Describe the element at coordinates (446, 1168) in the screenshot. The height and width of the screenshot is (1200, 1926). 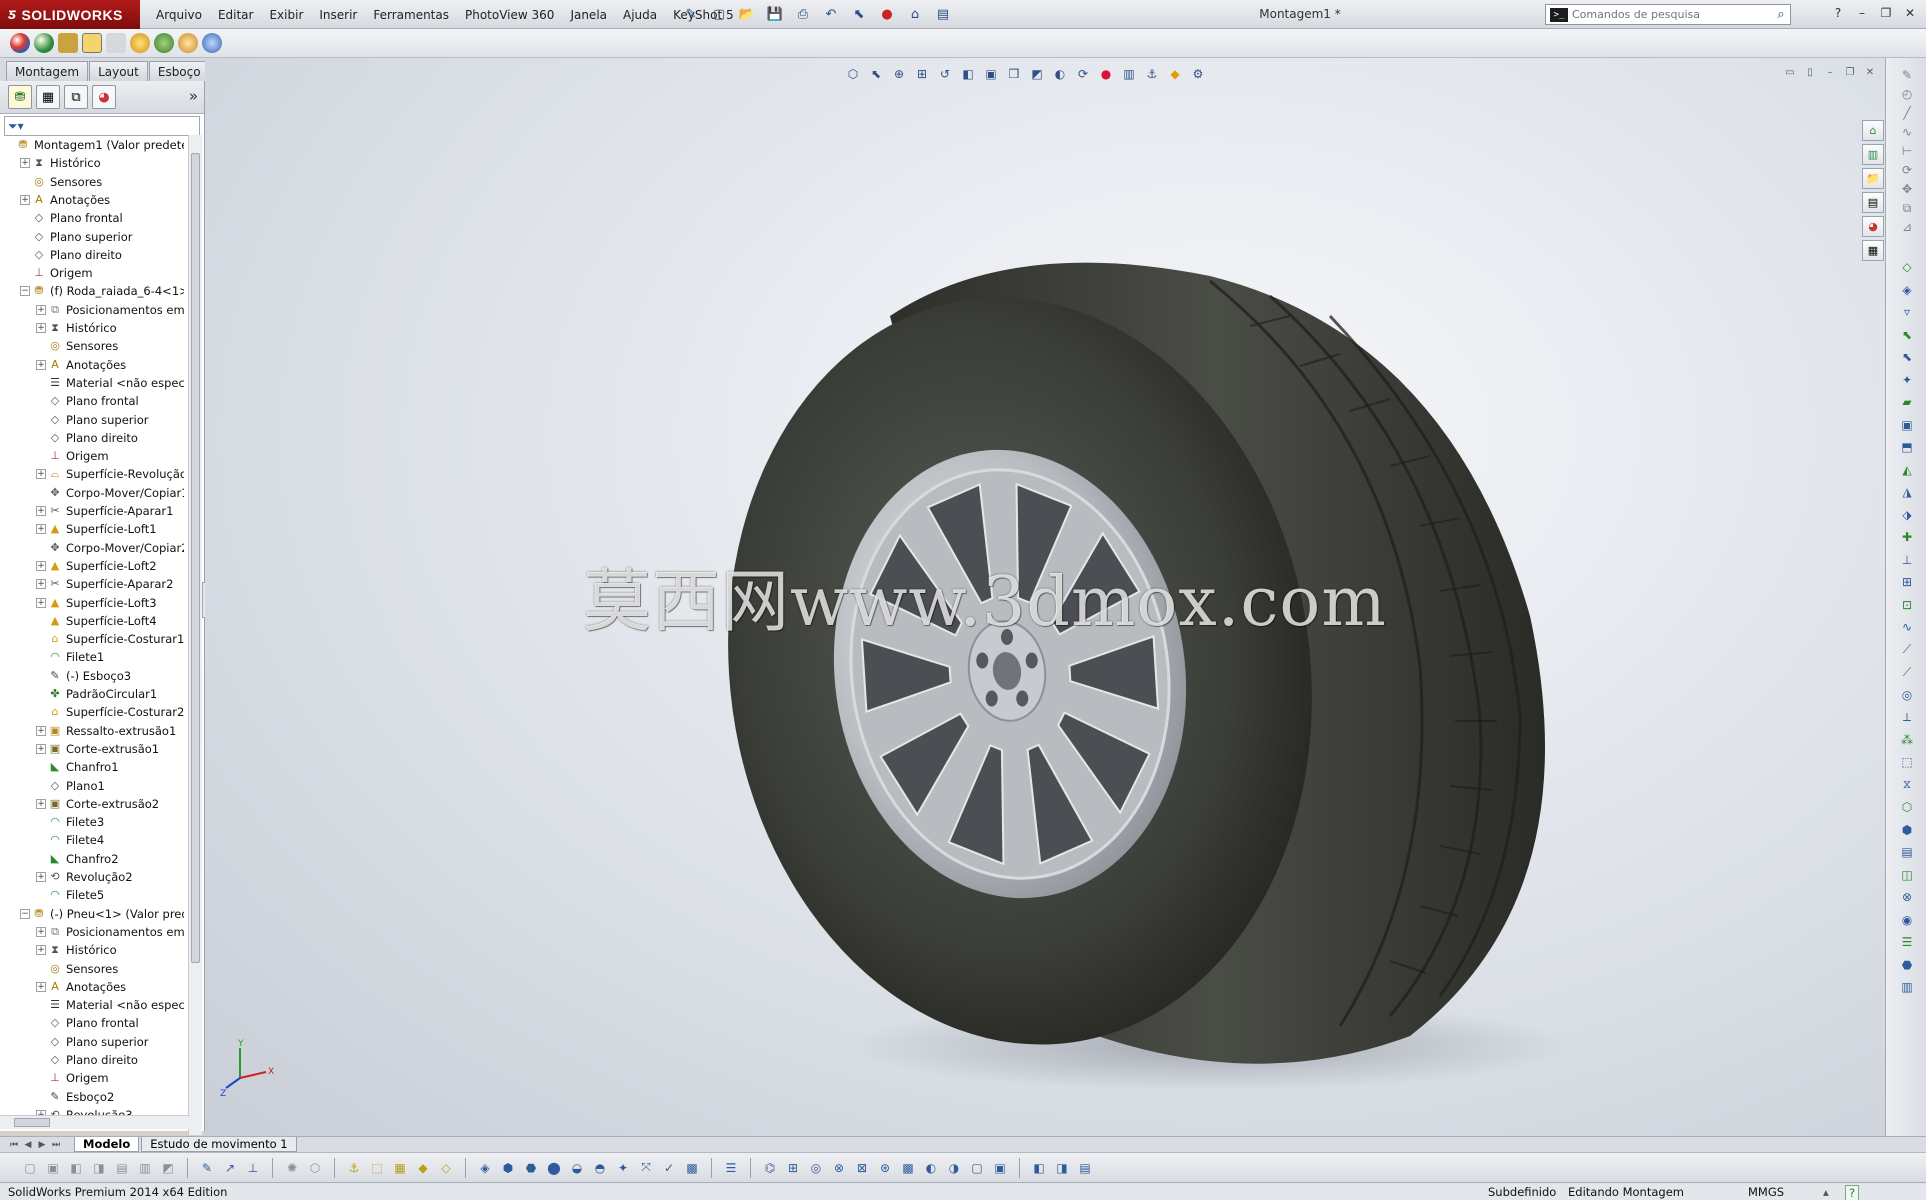
I see `convert-entities-icon: ◇` at that location.